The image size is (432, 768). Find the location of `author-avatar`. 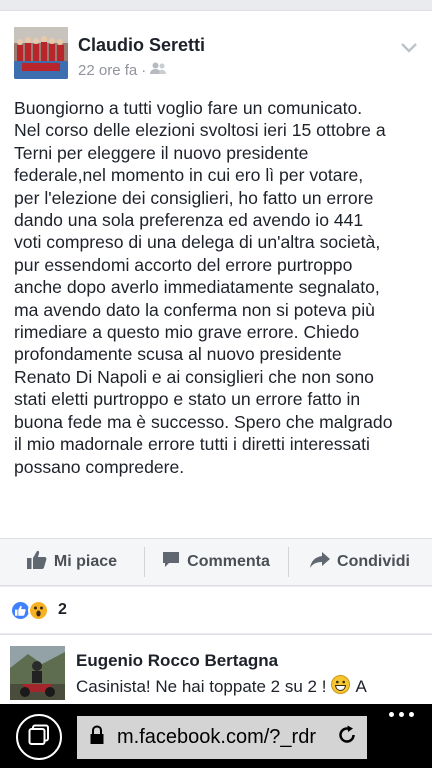

author-avatar is located at coordinates (41, 53).